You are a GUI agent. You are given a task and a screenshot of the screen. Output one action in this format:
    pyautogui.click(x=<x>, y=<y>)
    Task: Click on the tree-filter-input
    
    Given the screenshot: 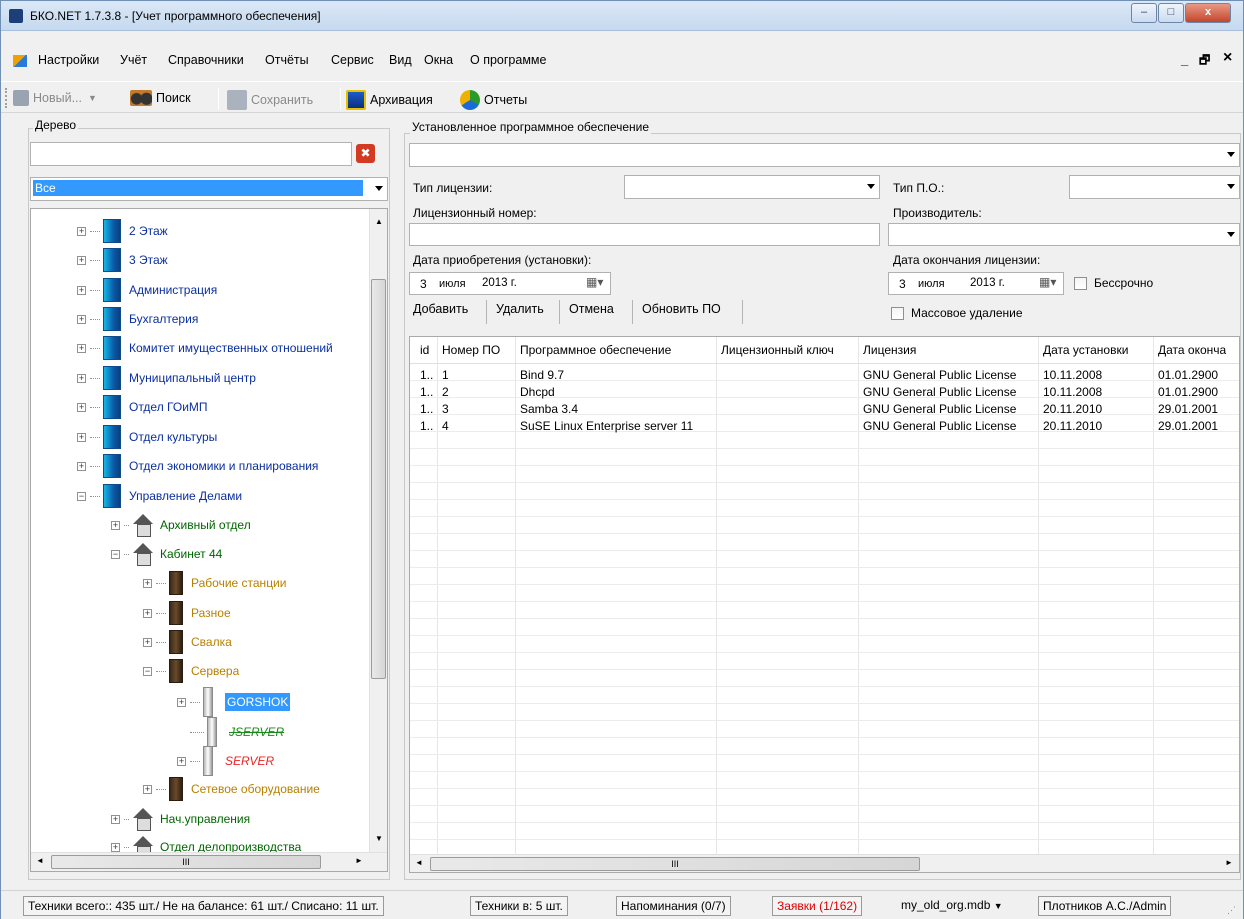 What is the action you would take?
    pyautogui.click(x=191, y=154)
    